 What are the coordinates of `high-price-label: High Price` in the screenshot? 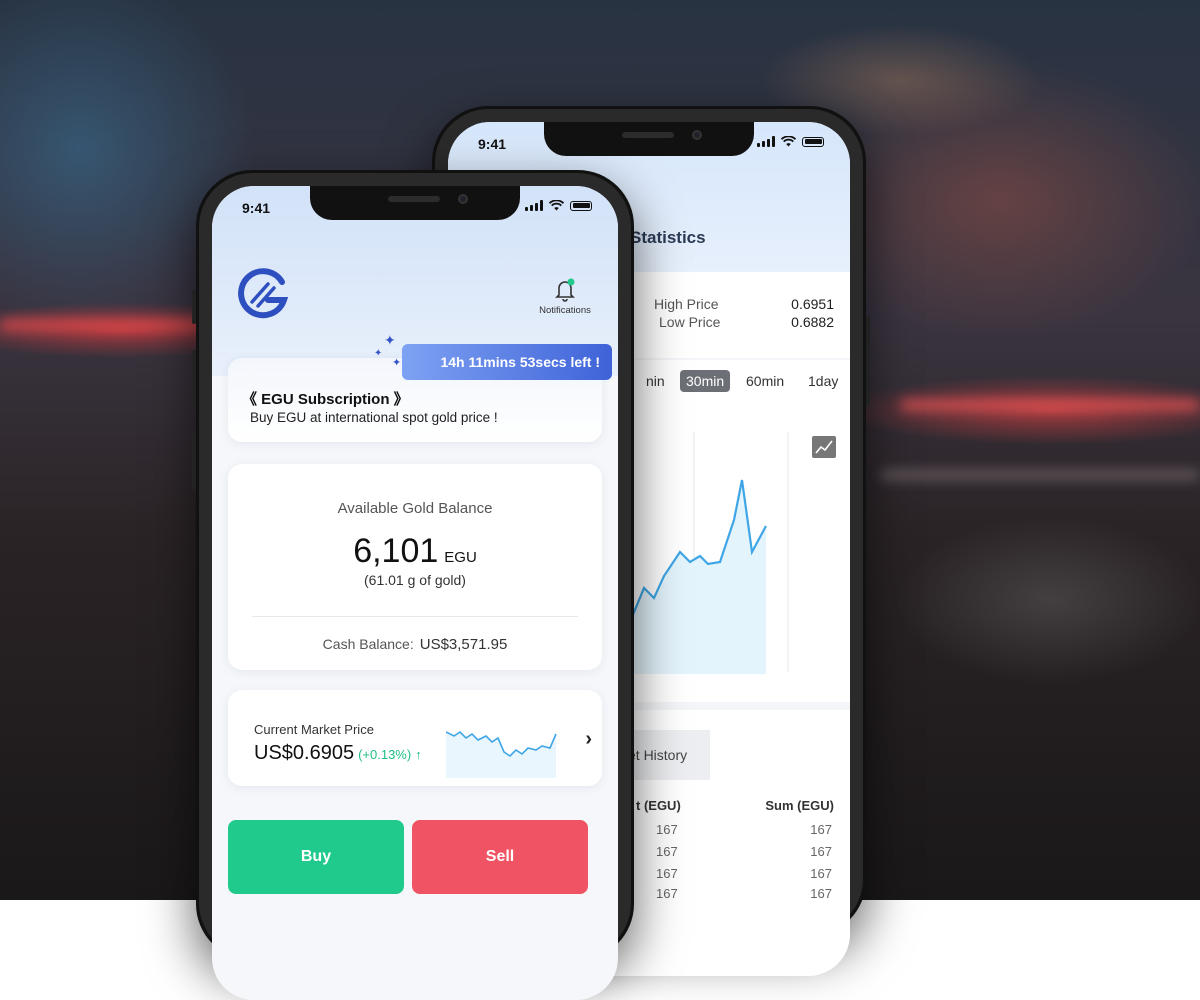 It's located at (686, 304).